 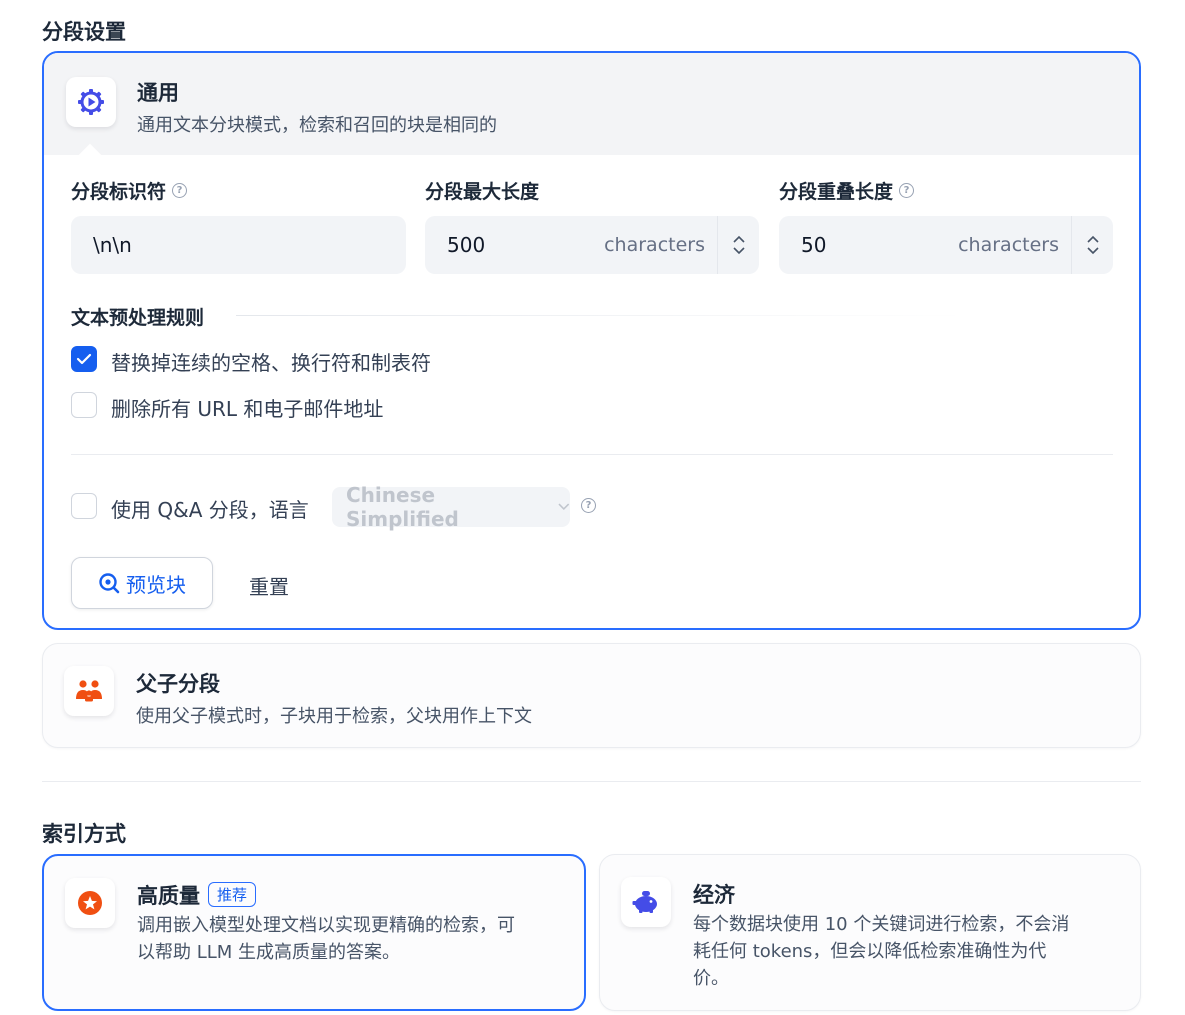 I want to click on separator-input-value: \n\n, so click(x=112, y=245).